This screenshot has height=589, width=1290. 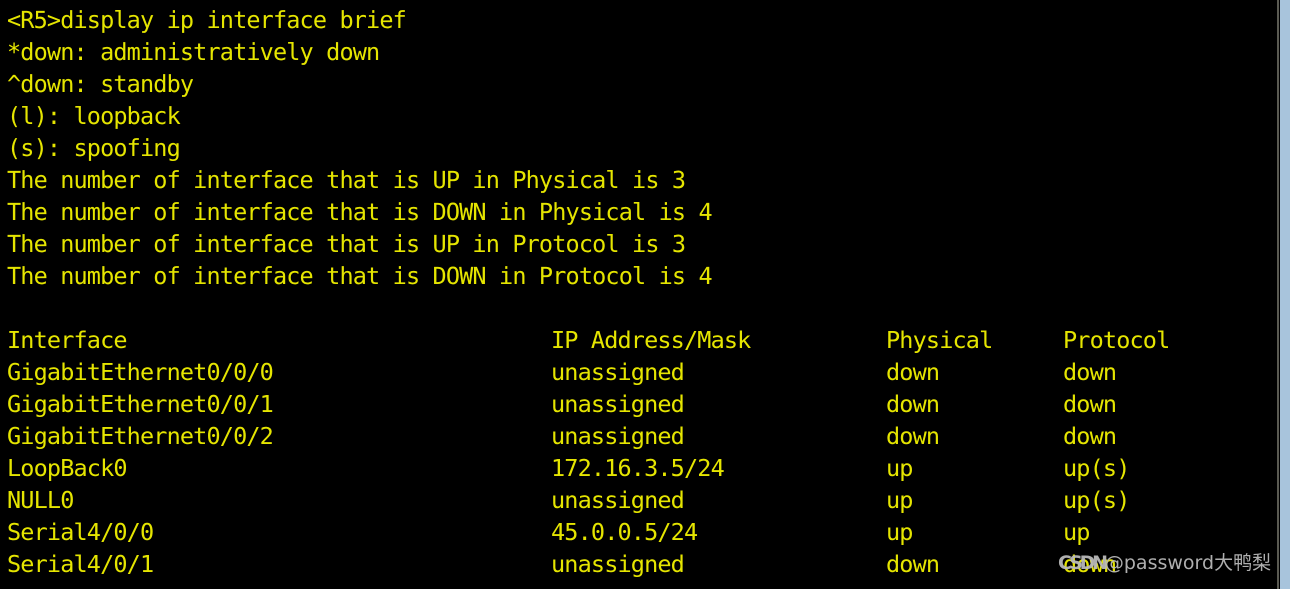 What do you see at coordinates (1116, 340) in the screenshot?
I see `column-header-protocol: Protocol` at bounding box center [1116, 340].